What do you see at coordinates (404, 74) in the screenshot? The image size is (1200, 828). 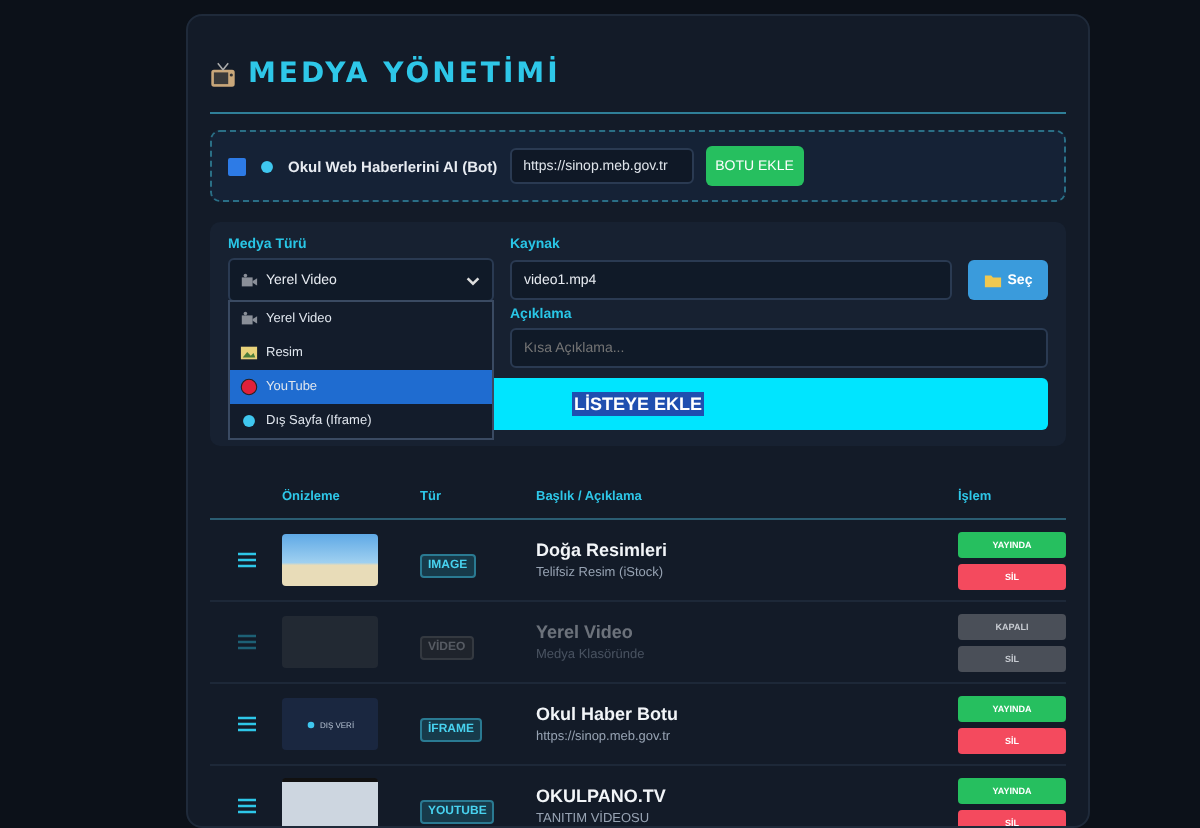 I see `page-title: MEDYA YÖNETİMİ` at bounding box center [404, 74].